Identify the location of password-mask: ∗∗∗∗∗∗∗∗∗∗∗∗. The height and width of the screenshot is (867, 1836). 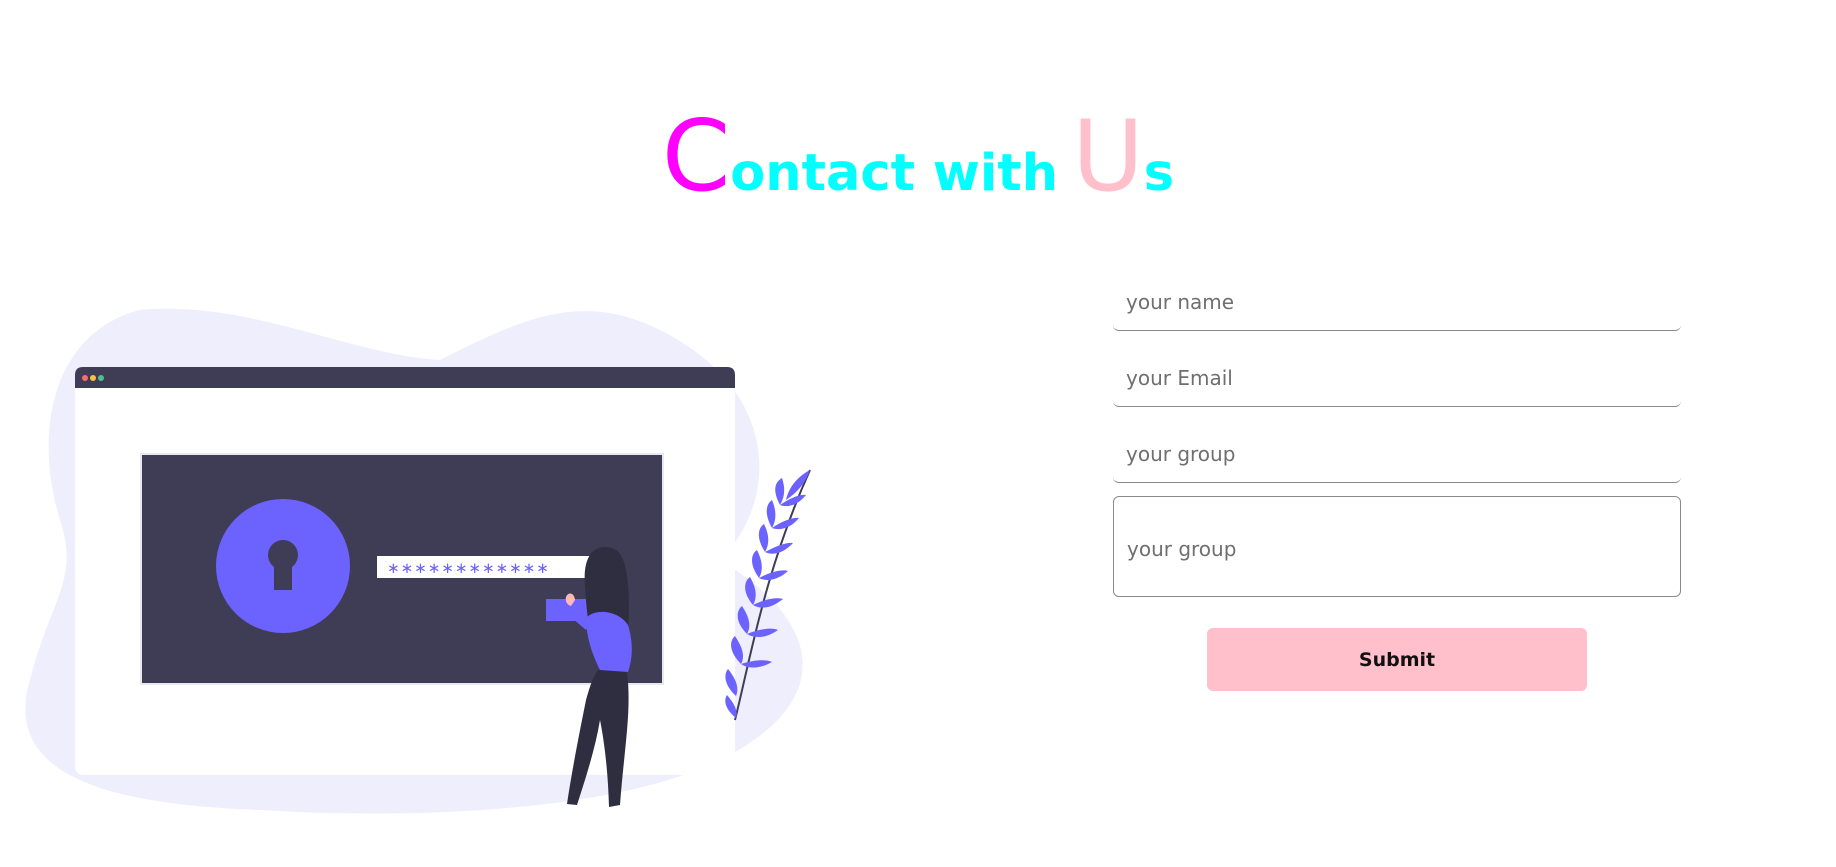
(468, 568).